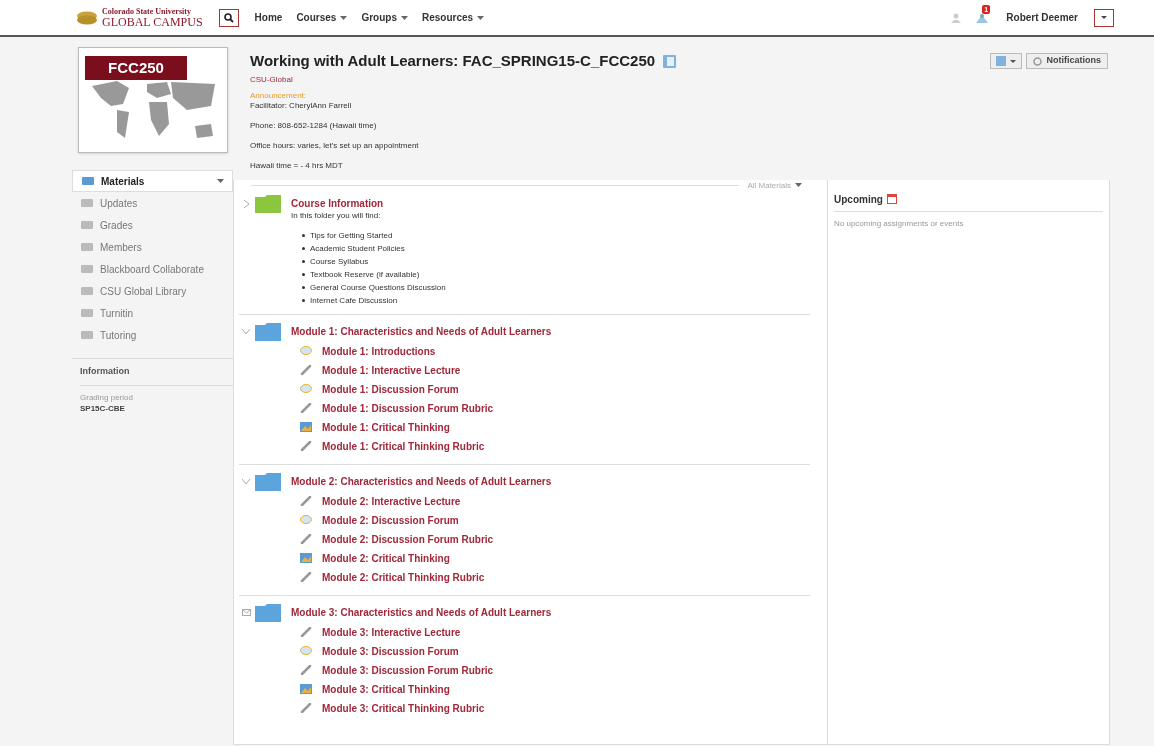  I want to click on announcement-line: Facilitator: CherylAnn Farrell, so click(301, 105).